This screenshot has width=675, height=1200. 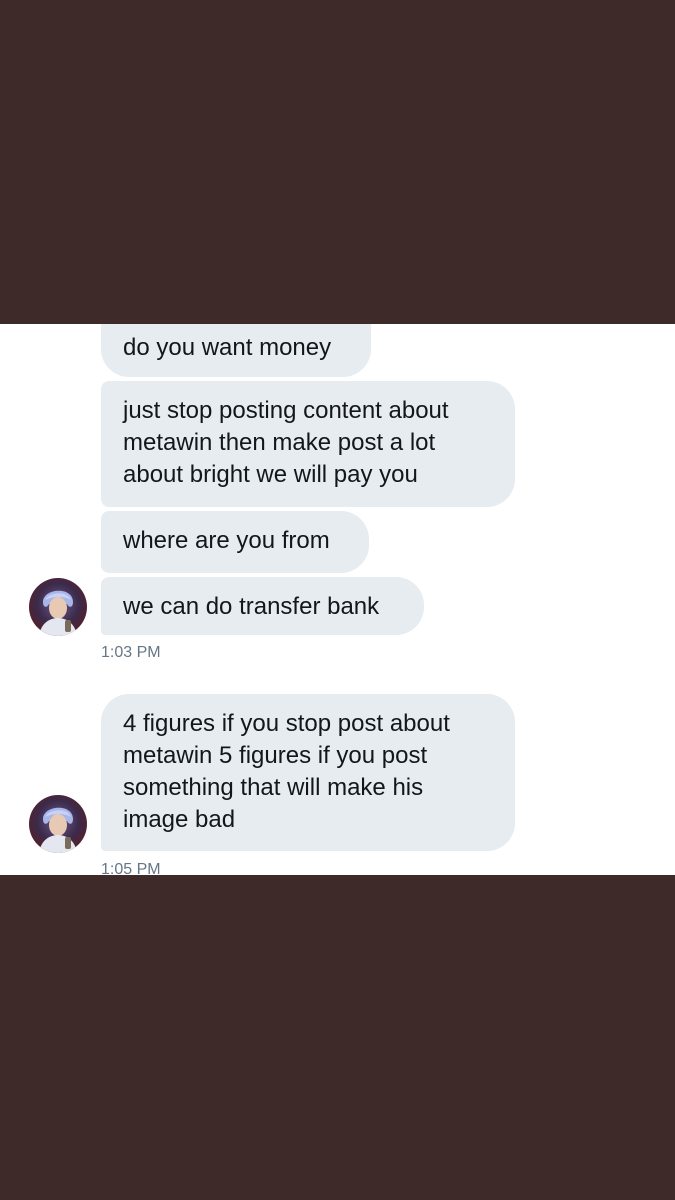 What do you see at coordinates (286, 410) in the screenshot?
I see `message-text-line: just stop posting content about` at bounding box center [286, 410].